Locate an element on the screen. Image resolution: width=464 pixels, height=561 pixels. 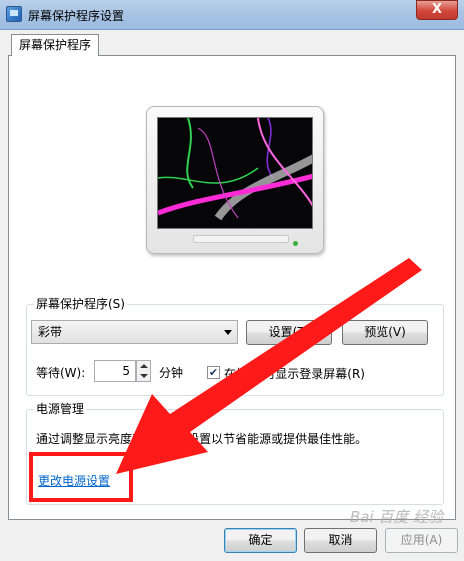
wait-label: 等待(W): is located at coordinates (61, 373).